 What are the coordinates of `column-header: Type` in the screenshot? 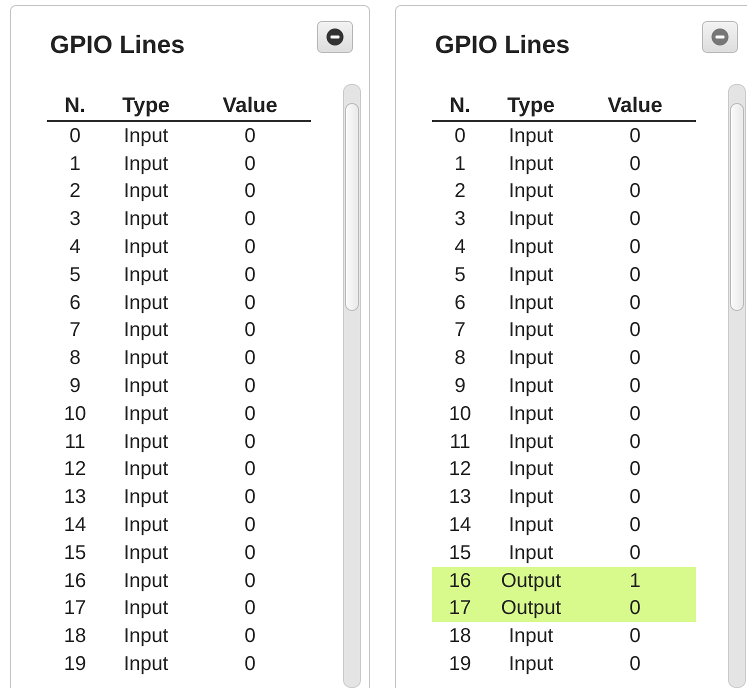 It's located at (146, 106).